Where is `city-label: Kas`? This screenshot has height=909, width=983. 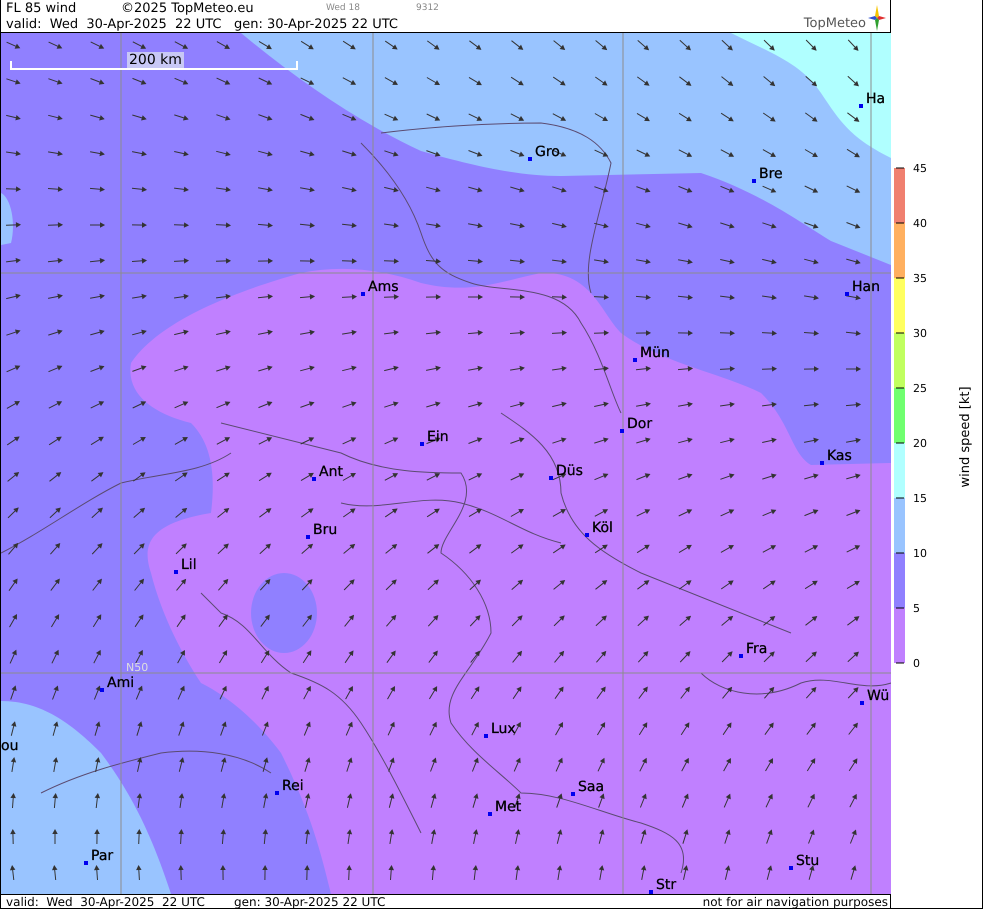
city-label: Kas is located at coordinates (839, 456).